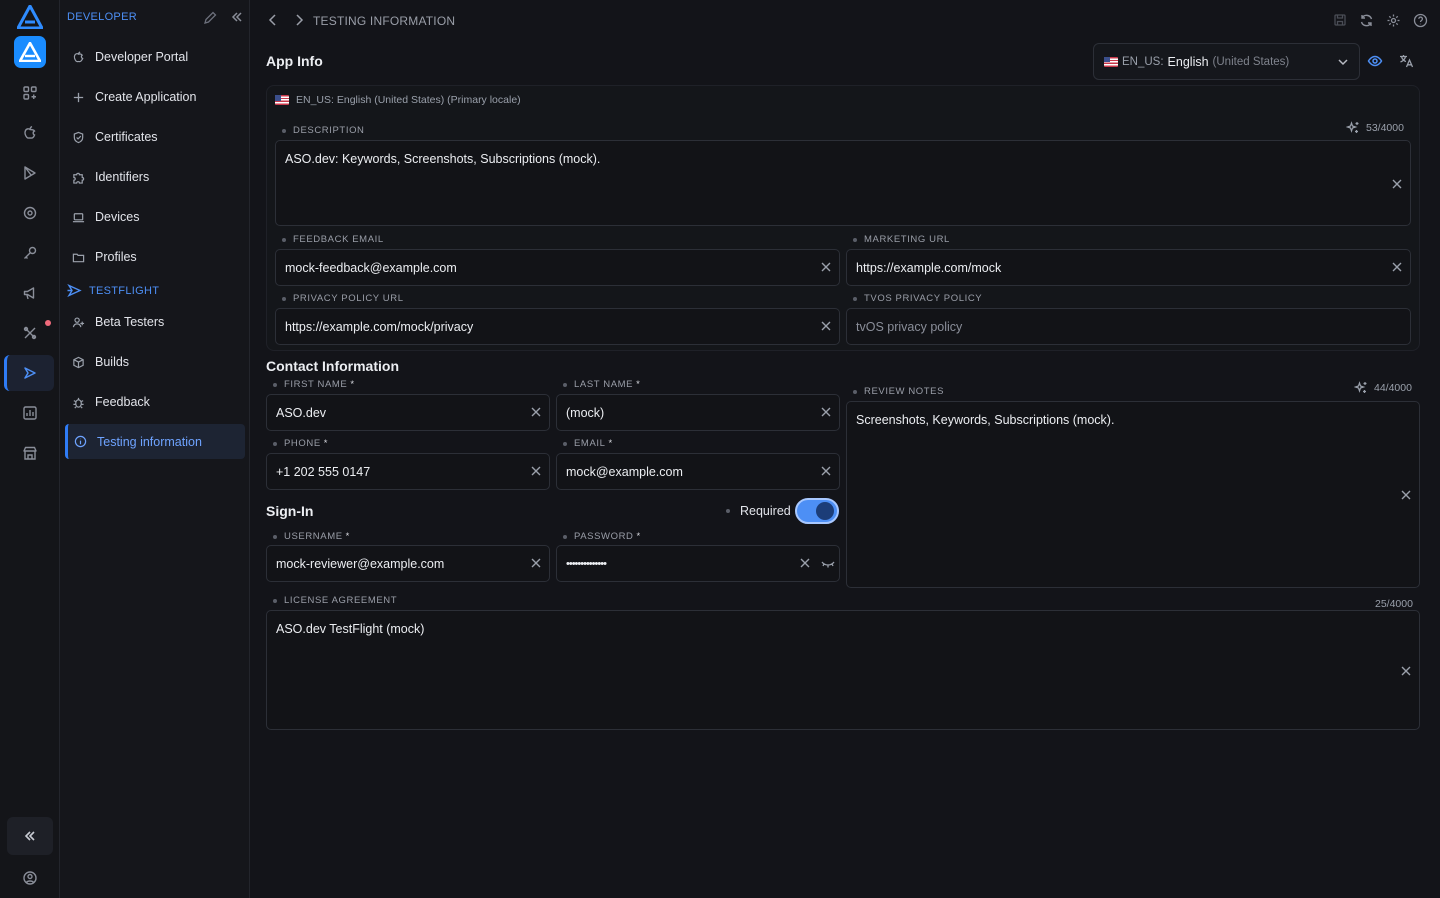  Describe the element at coordinates (155, 217) in the screenshot. I see `sidebar-item-devices: Devices` at that location.